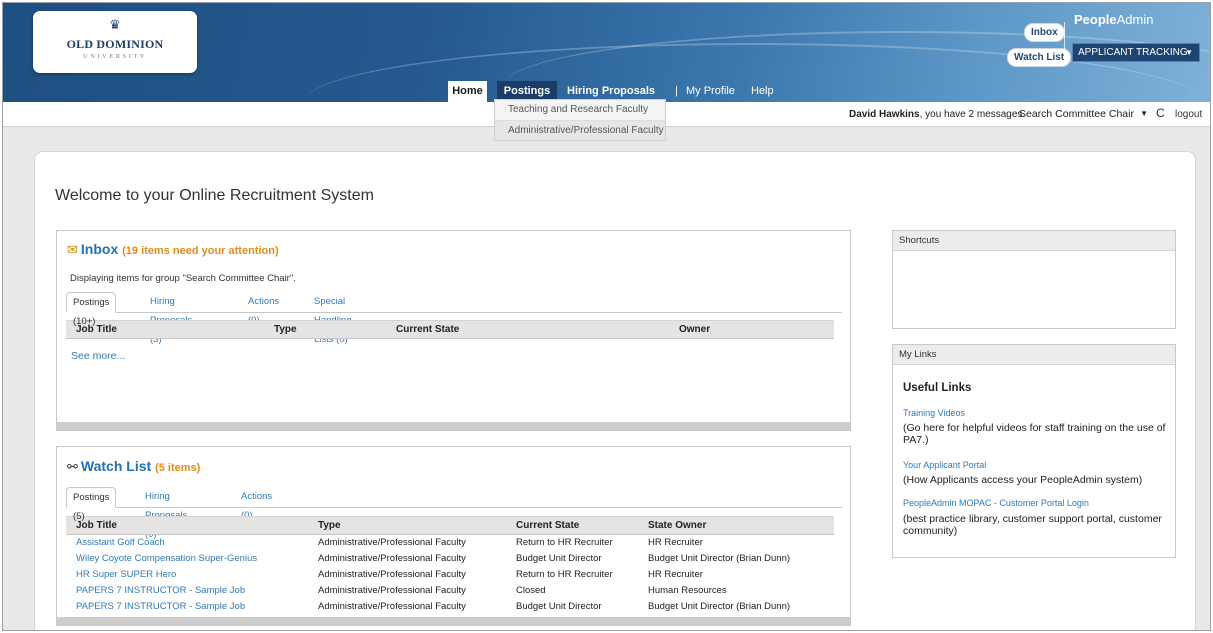  I want to click on application-selector-value: APPLICANT TRACKING, so click(1133, 52).